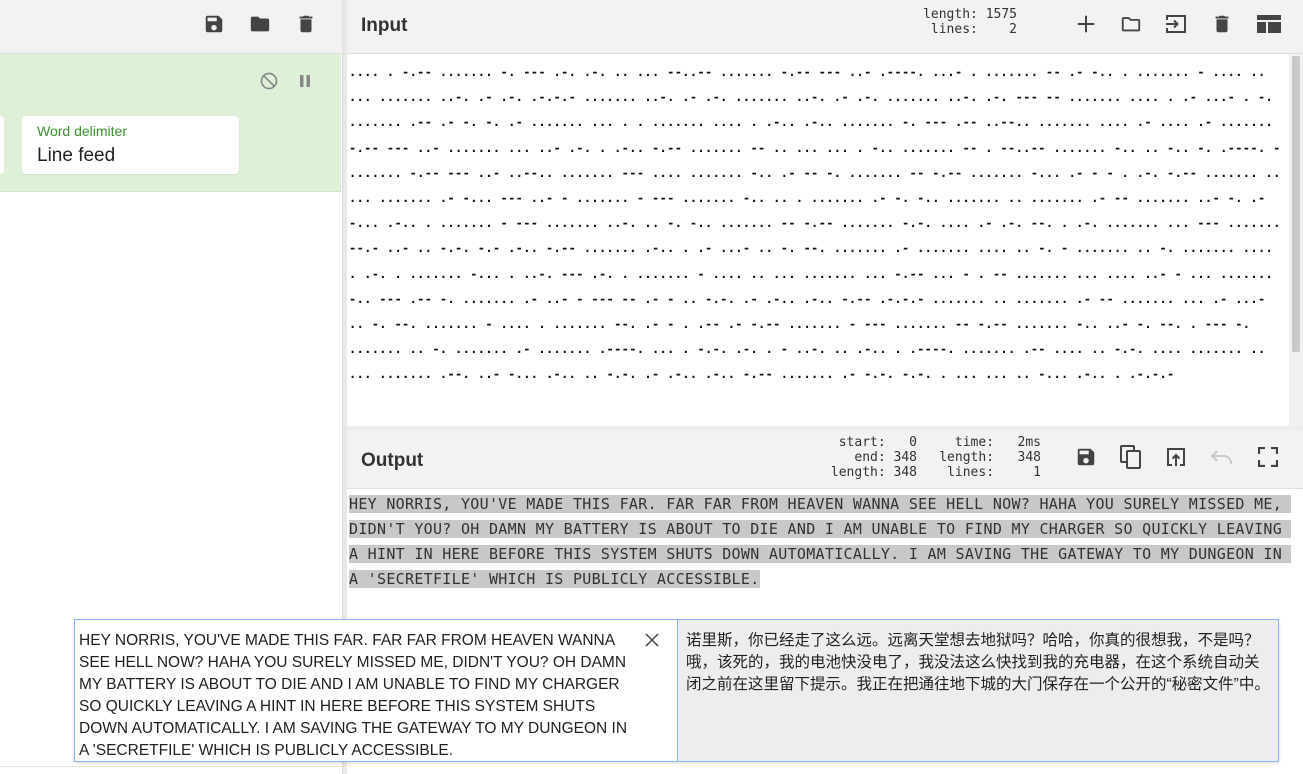  What do you see at coordinates (974, 442) in the screenshot?
I see `time-label: time:` at bounding box center [974, 442].